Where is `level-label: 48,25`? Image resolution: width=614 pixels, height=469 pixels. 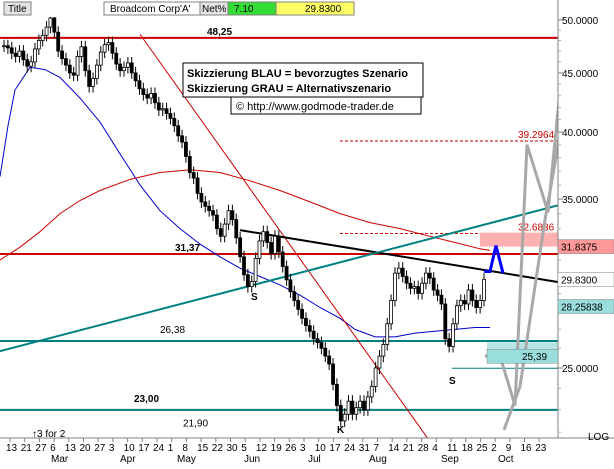
level-label: 48,25 is located at coordinates (219, 32).